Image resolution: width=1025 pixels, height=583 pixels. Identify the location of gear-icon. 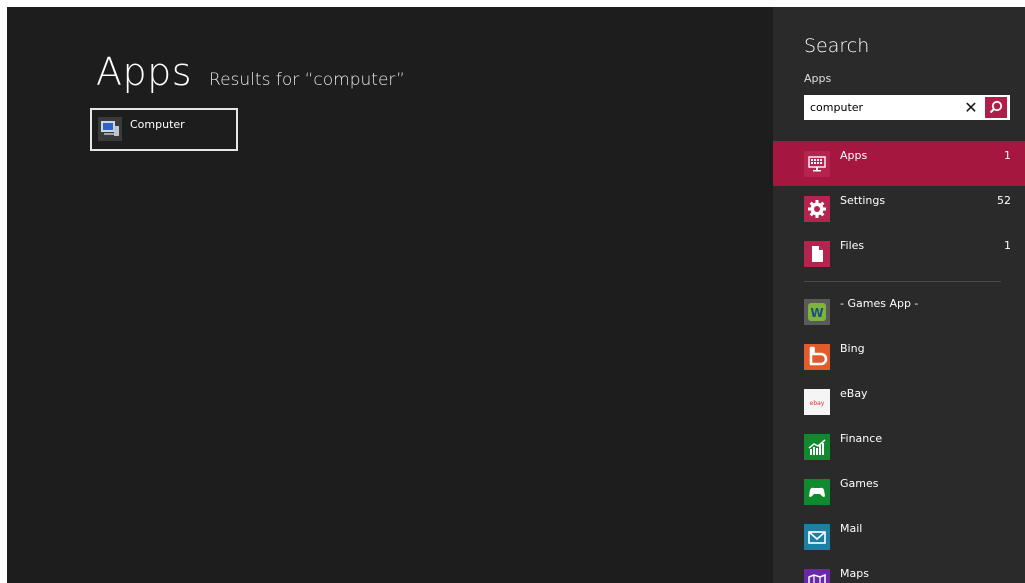
(817, 209).